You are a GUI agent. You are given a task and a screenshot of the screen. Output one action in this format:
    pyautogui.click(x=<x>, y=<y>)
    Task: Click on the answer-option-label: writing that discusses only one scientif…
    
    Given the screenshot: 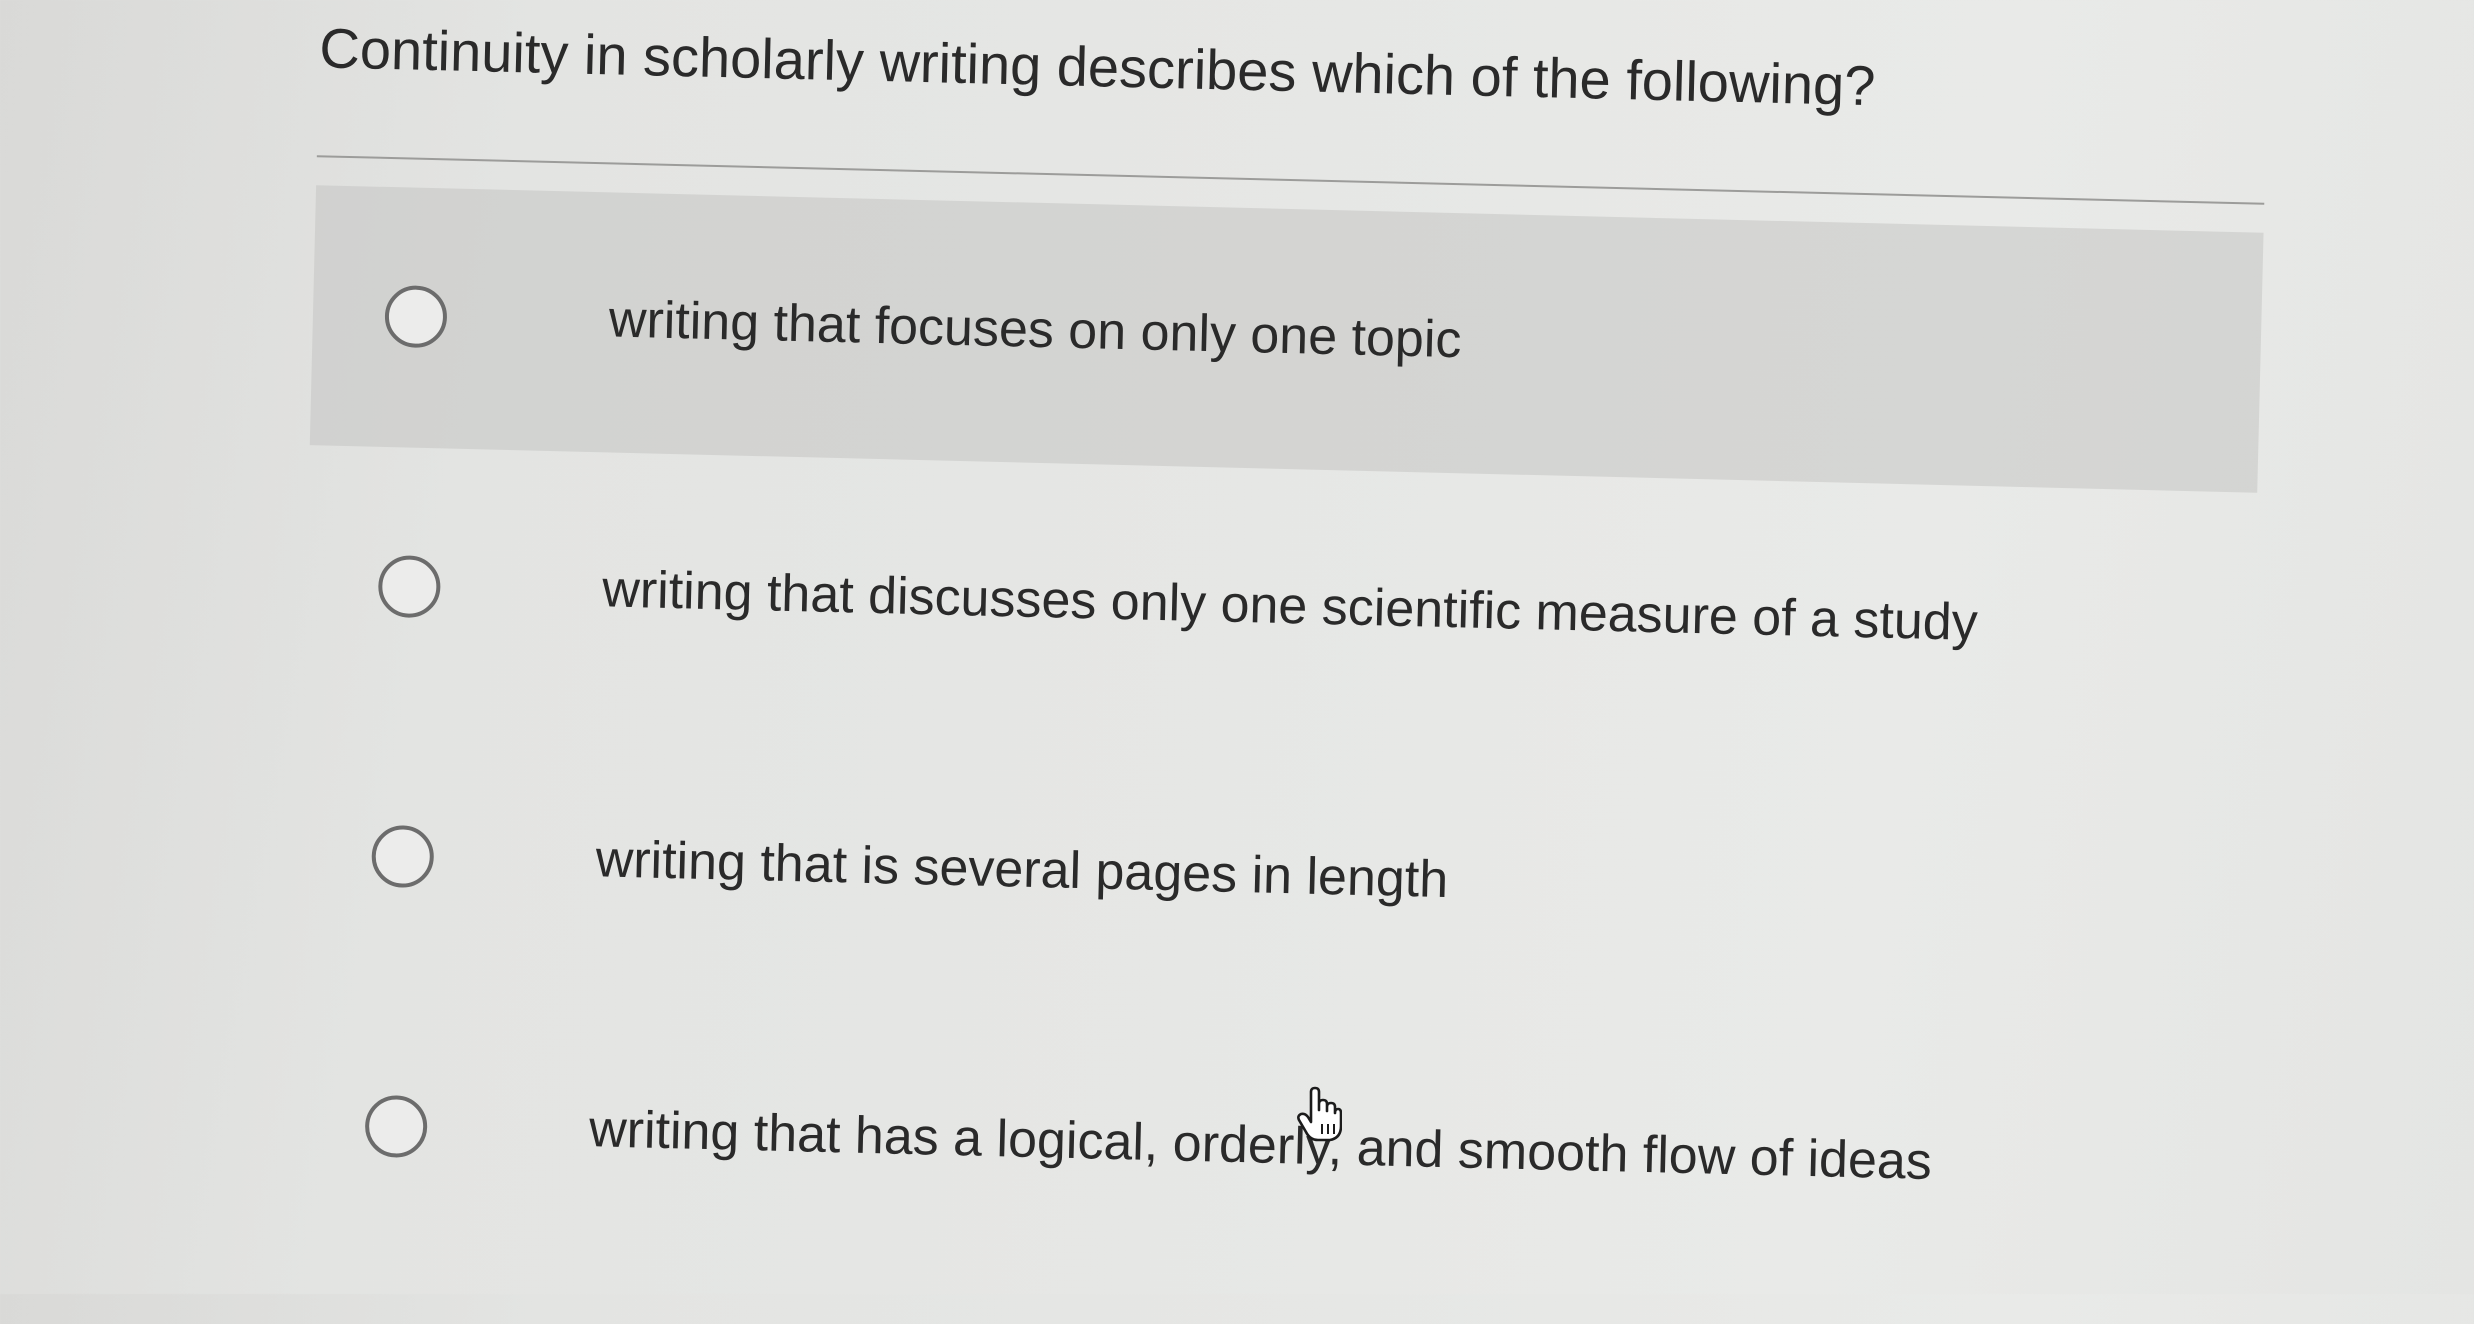 What is the action you would take?
    pyautogui.click(x=1290, y=606)
    